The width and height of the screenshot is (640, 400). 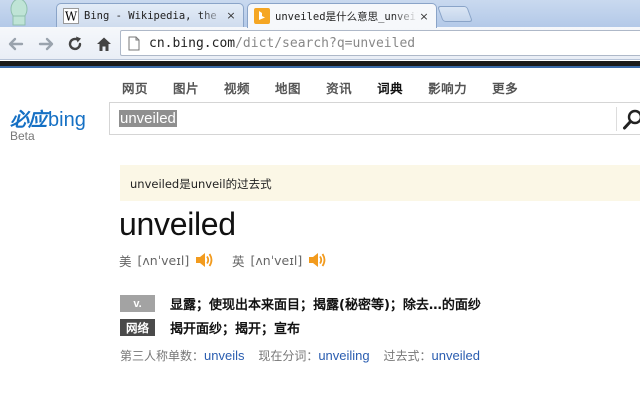 I want to click on nav-more: 更多, so click(x=505, y=87).